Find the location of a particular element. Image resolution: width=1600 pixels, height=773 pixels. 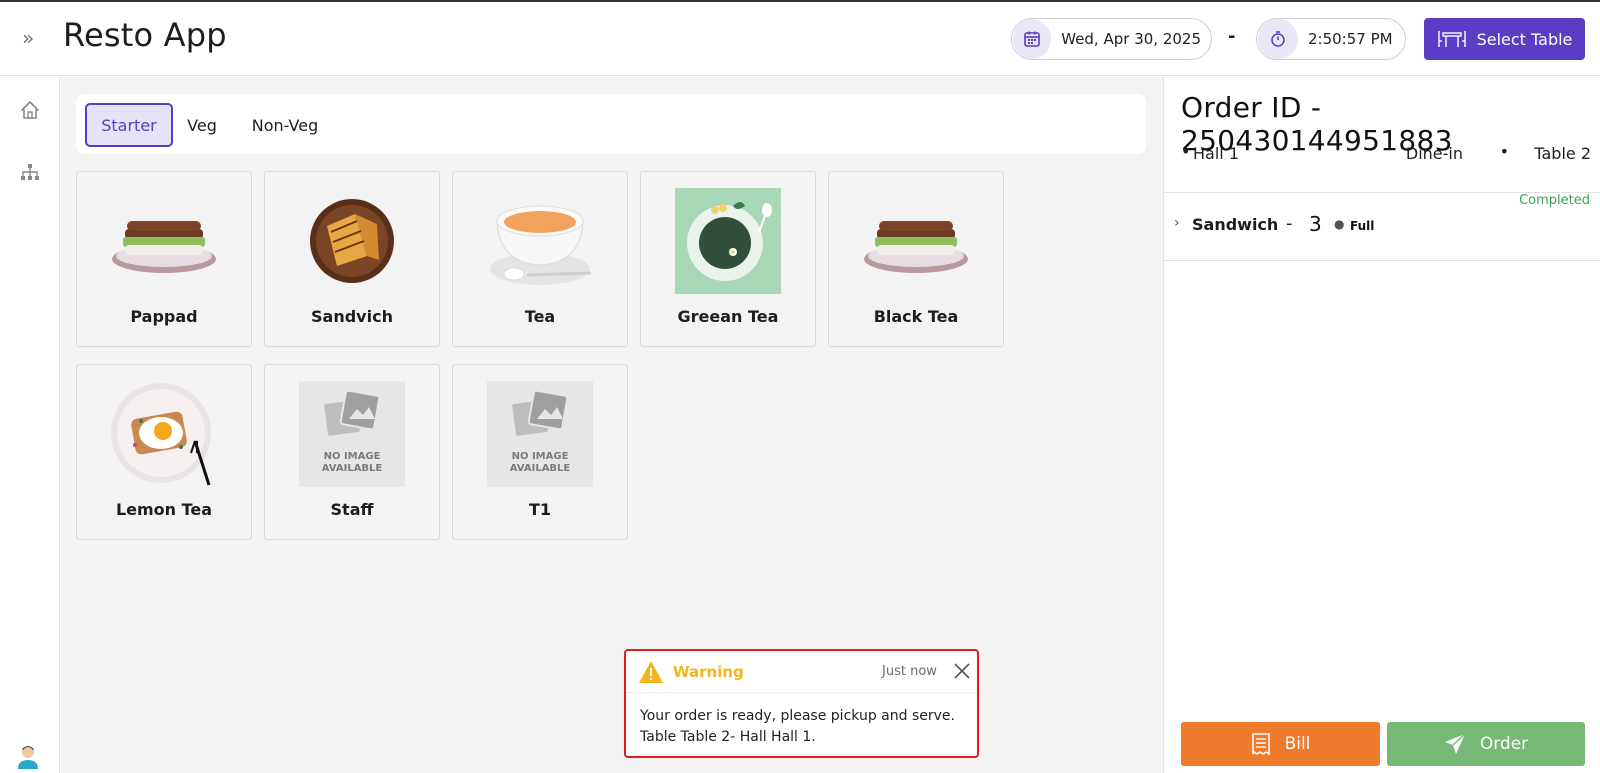

expand-sidebar-icon: » is located at coordinates (34, 38).